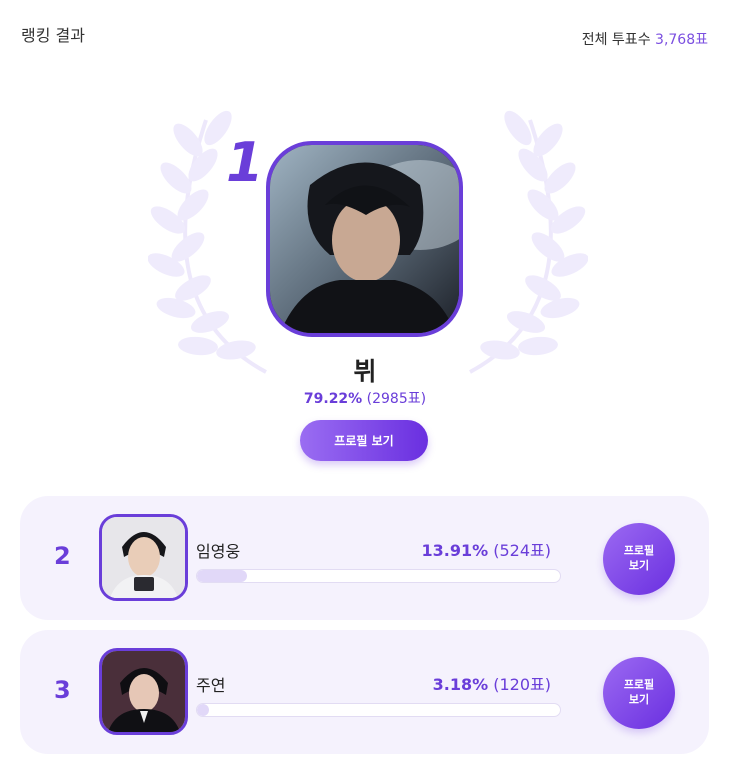 This screenshot has height=765, width=730. Describe the element at coordinates (455, 550) in the screenshot. I see `candidate-percent: 13.91%` at that location.